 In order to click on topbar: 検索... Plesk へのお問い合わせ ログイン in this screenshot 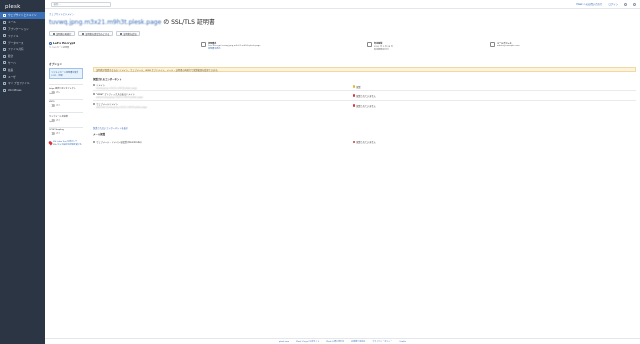, I will do `click(342, 4)`.